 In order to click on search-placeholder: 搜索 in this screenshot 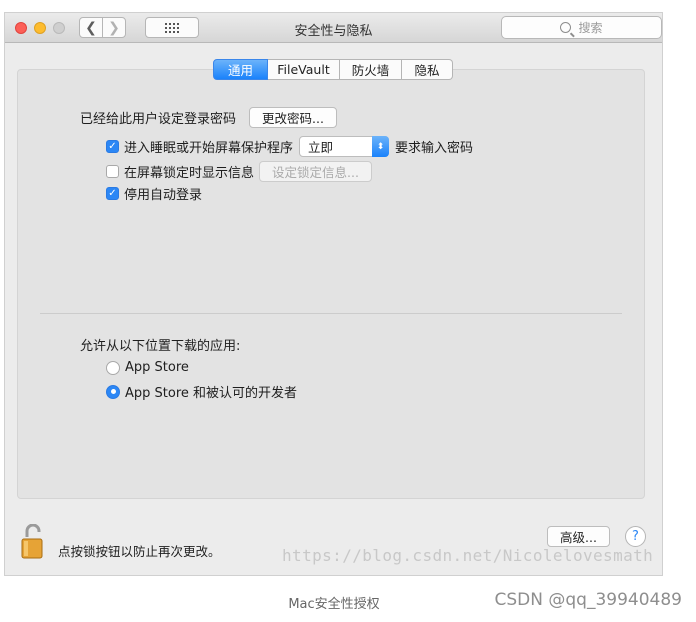, I will do `click(590, 28)`.